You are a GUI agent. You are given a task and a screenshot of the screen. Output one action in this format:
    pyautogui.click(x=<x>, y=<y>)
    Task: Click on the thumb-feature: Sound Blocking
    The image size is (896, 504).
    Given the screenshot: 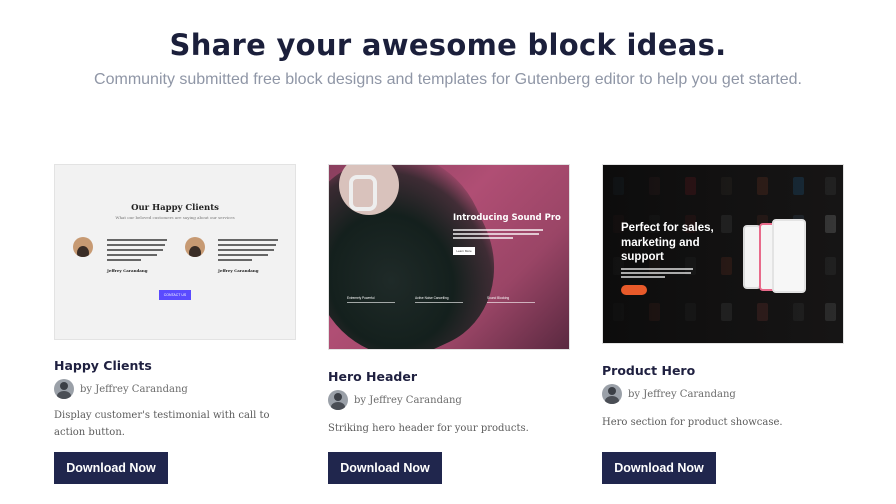 What is the action you would take?
    pyautogui.click(x=498, y=298)
    